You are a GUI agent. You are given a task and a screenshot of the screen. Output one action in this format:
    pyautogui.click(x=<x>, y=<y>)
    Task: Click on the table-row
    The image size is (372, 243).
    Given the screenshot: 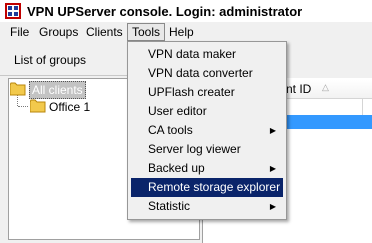 What is the action you would take?
    pyautogui.click(x=328, y=107)
    